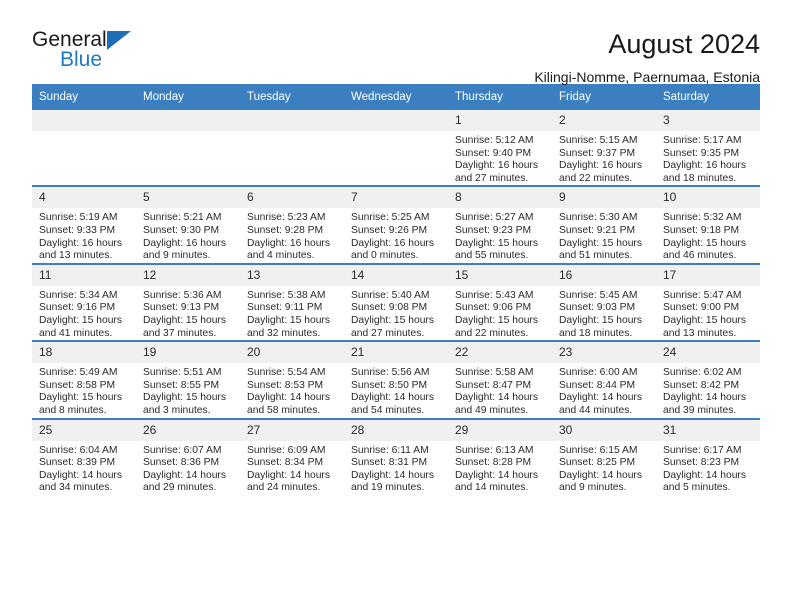  Describe the element at coordinates (84, 275) in the screenshot. I see `day-number: 11` at that location.